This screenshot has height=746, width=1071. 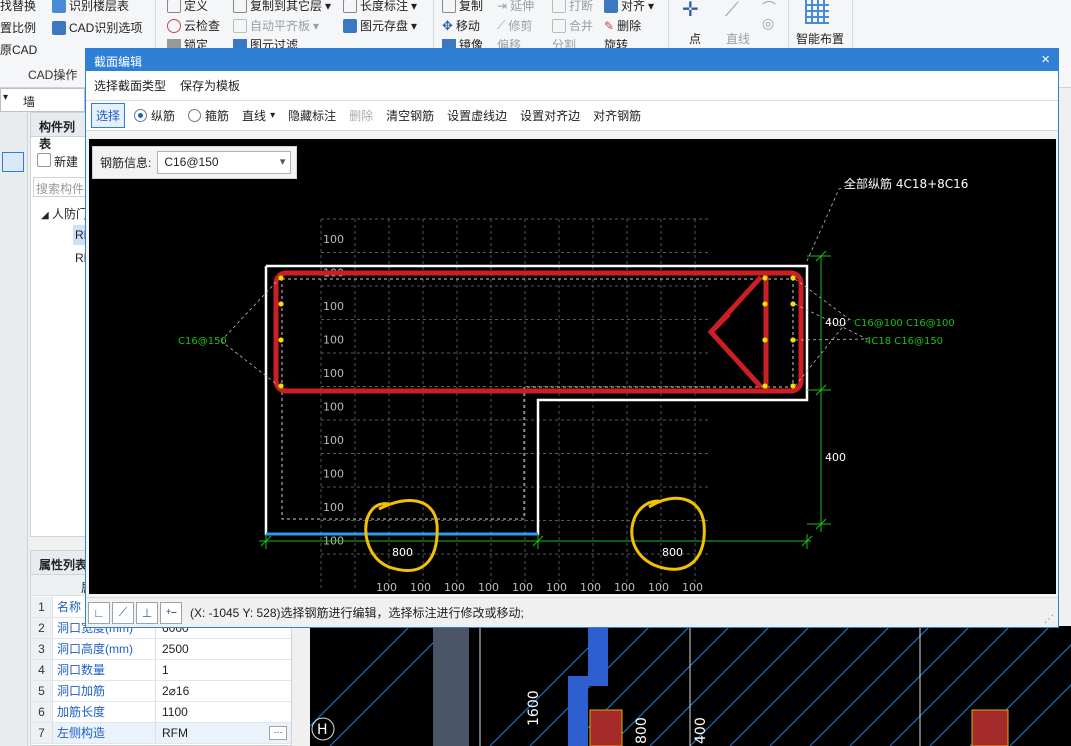 I want to click on ribbon-find-replace: 找替换, so click(x=18, y=7).